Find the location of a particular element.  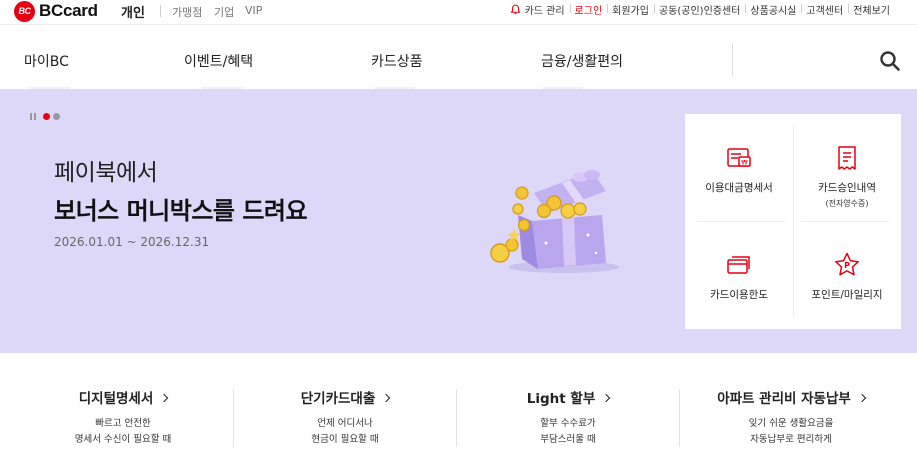

cert-center-link: 공동(공인)인증센터 is located at coordinates (699, 9).